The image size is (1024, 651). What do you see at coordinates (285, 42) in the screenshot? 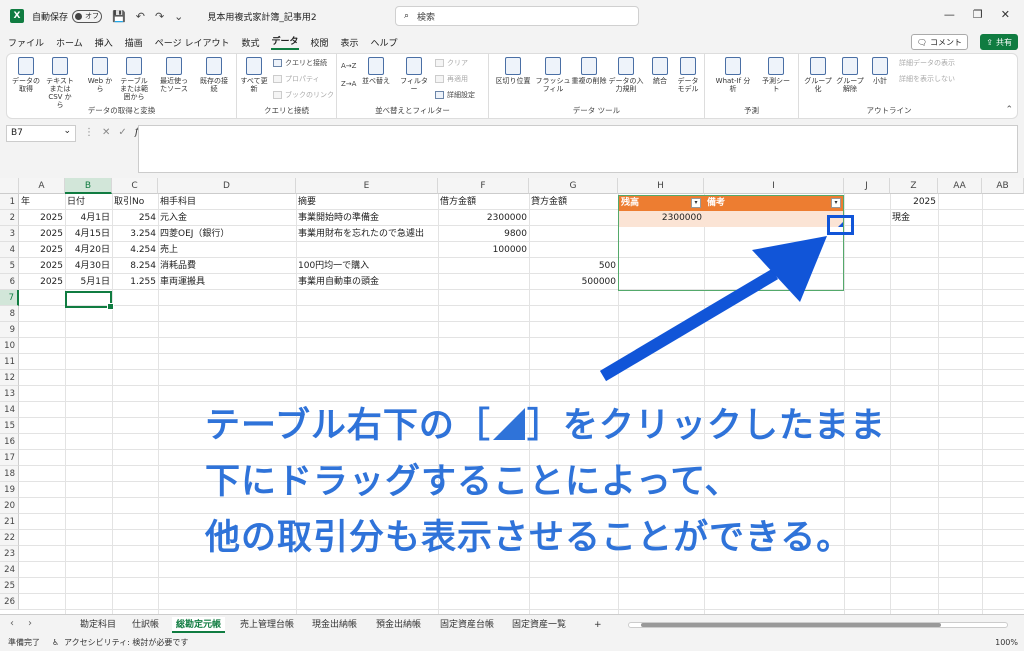
I see `menu-tab: データ` at bounding box center [285, 42].